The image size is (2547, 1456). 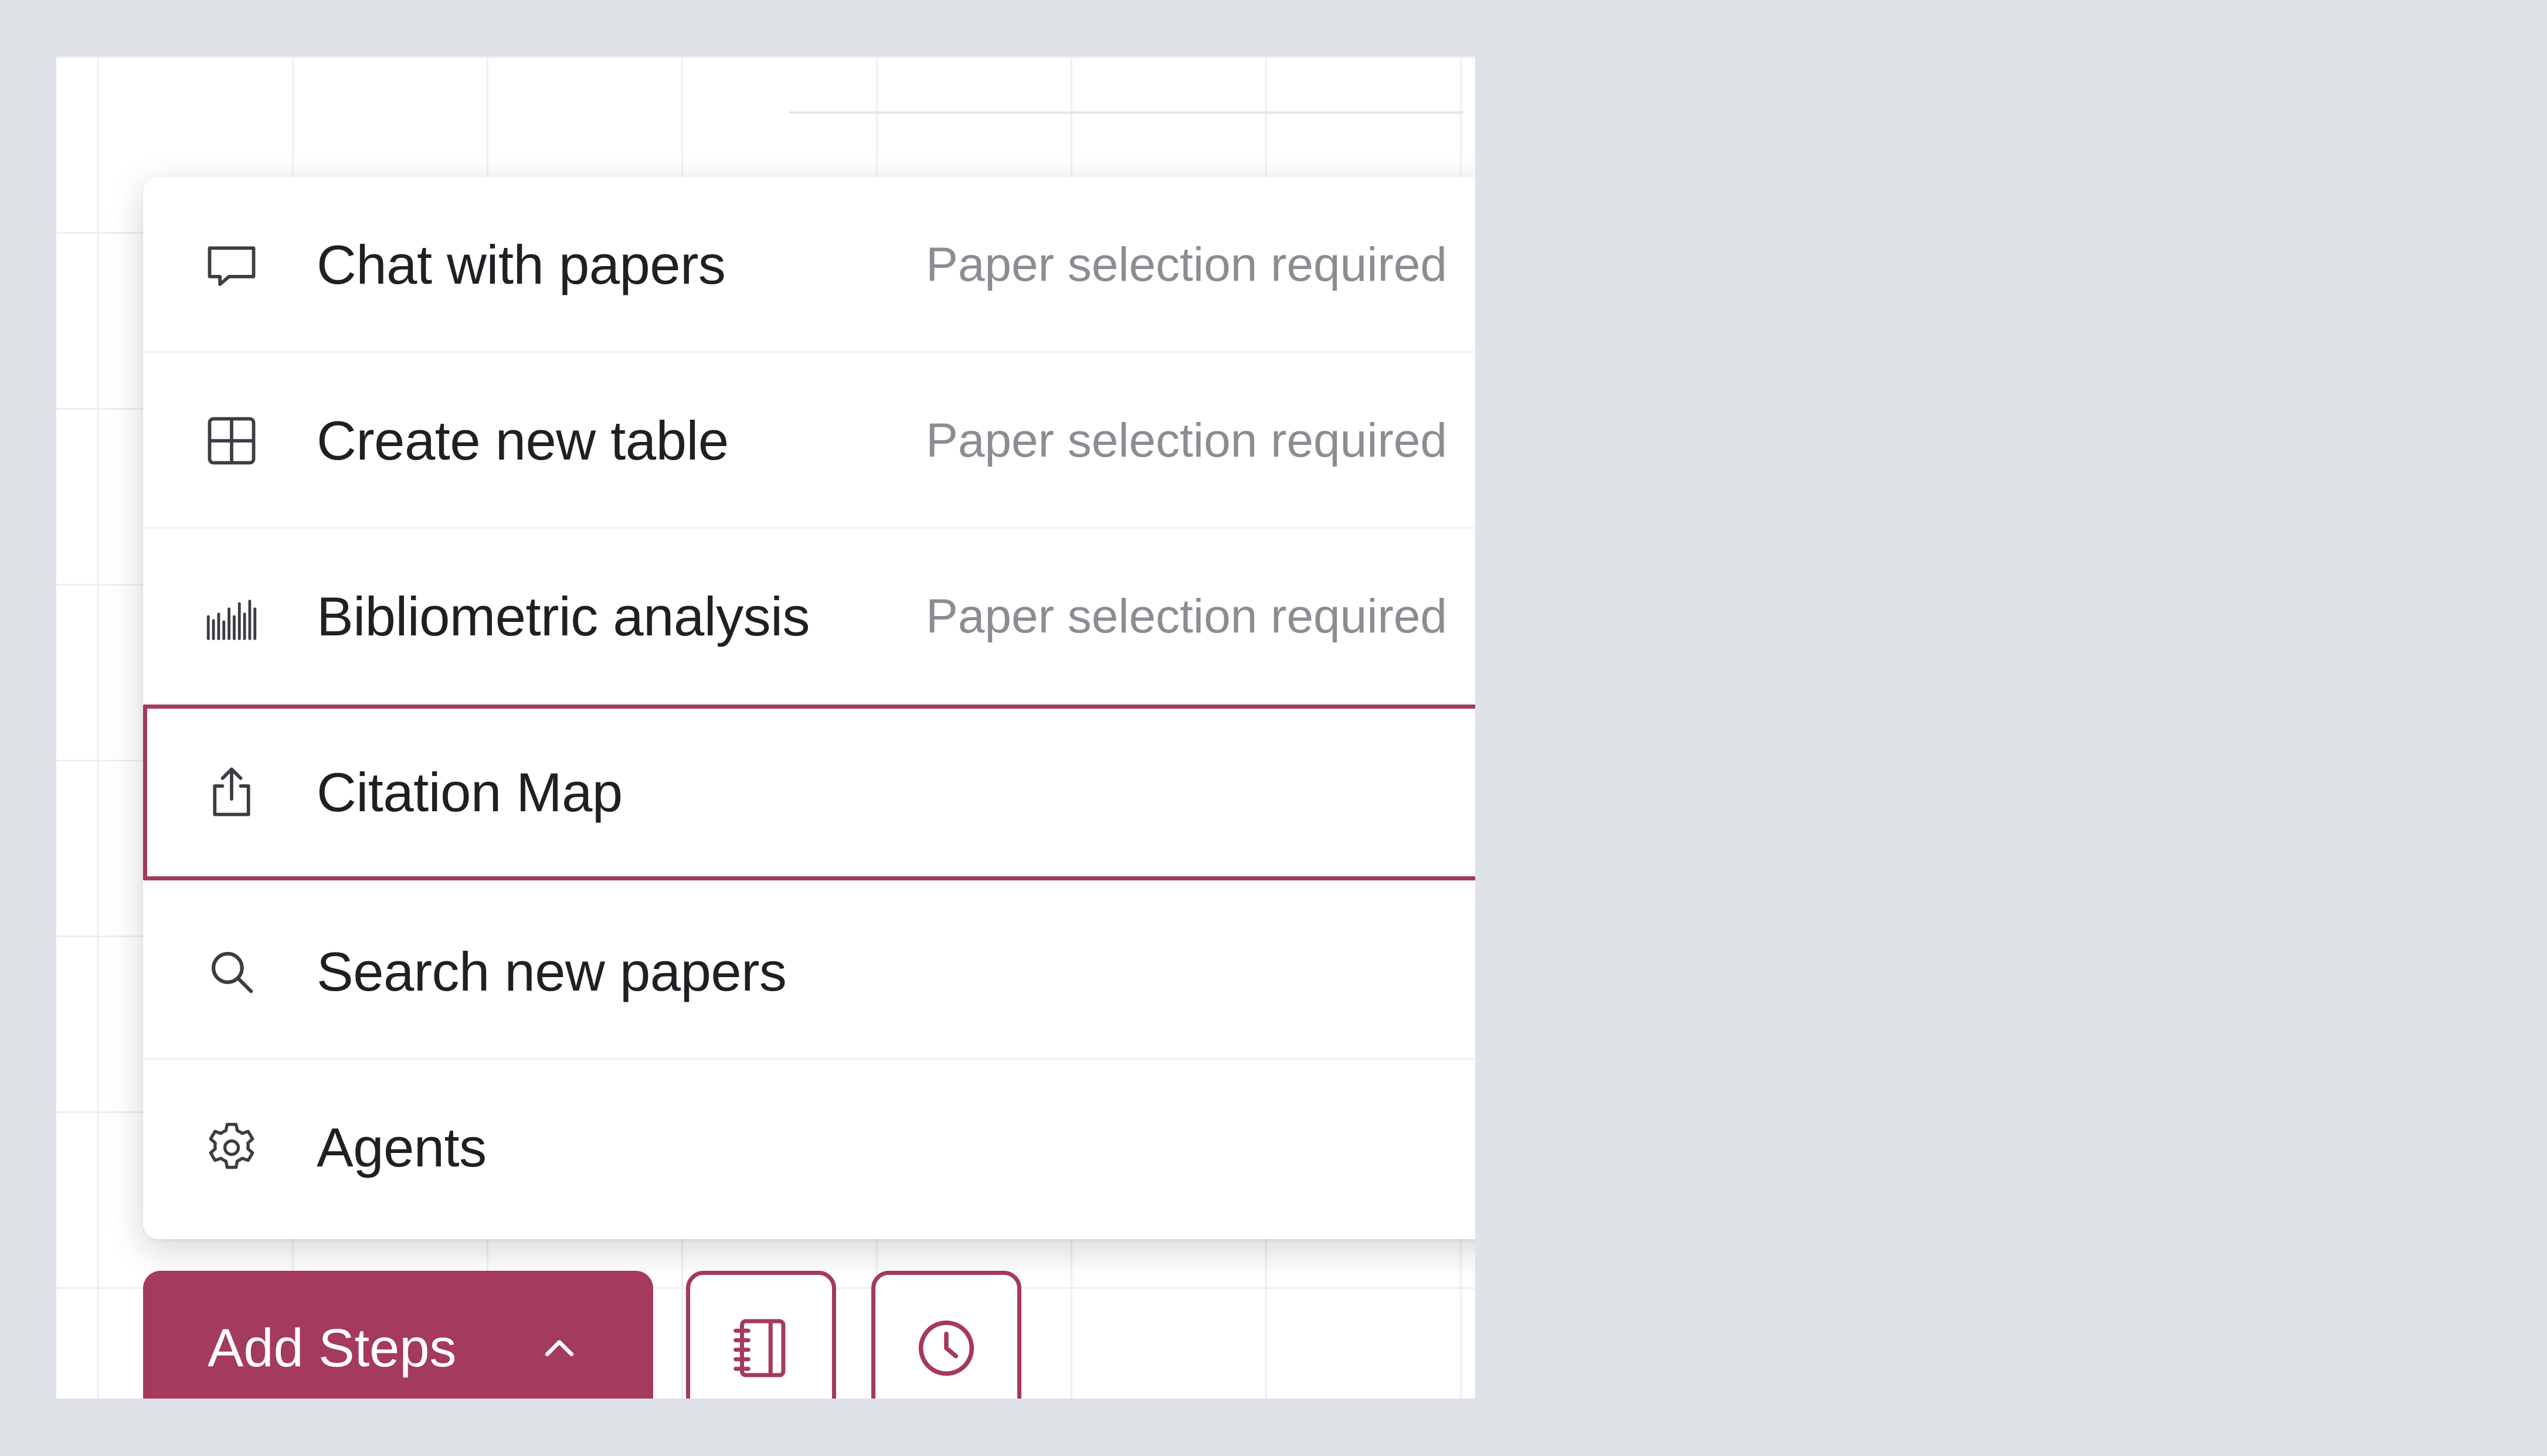 I want to click on menu-item-label: Citation Map, so click(x=470, y=792).